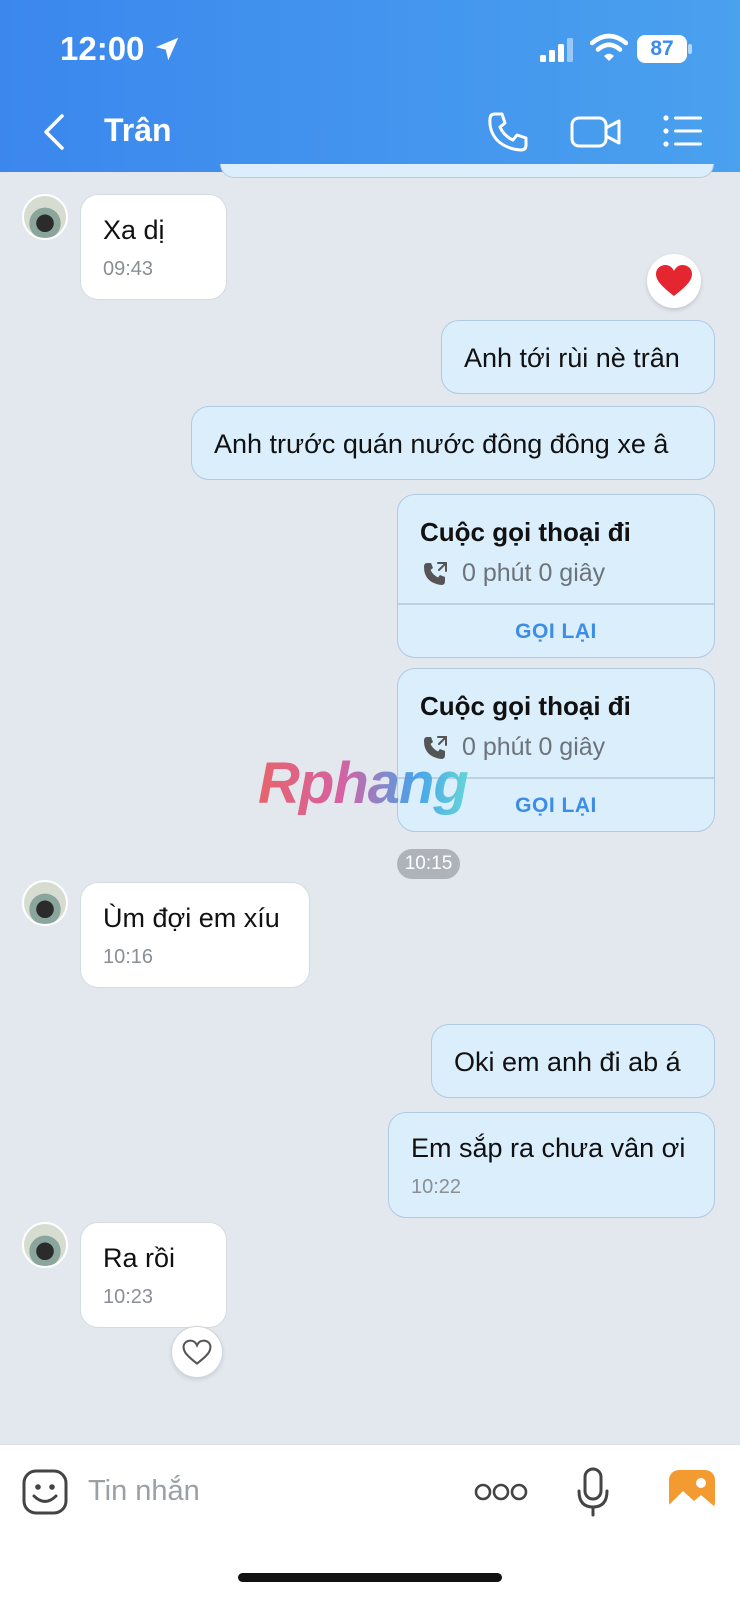  Describe the element at coordinates (191, 918) in the screenshot. I see `message-text: Ùm đợi em xíu` at that location.